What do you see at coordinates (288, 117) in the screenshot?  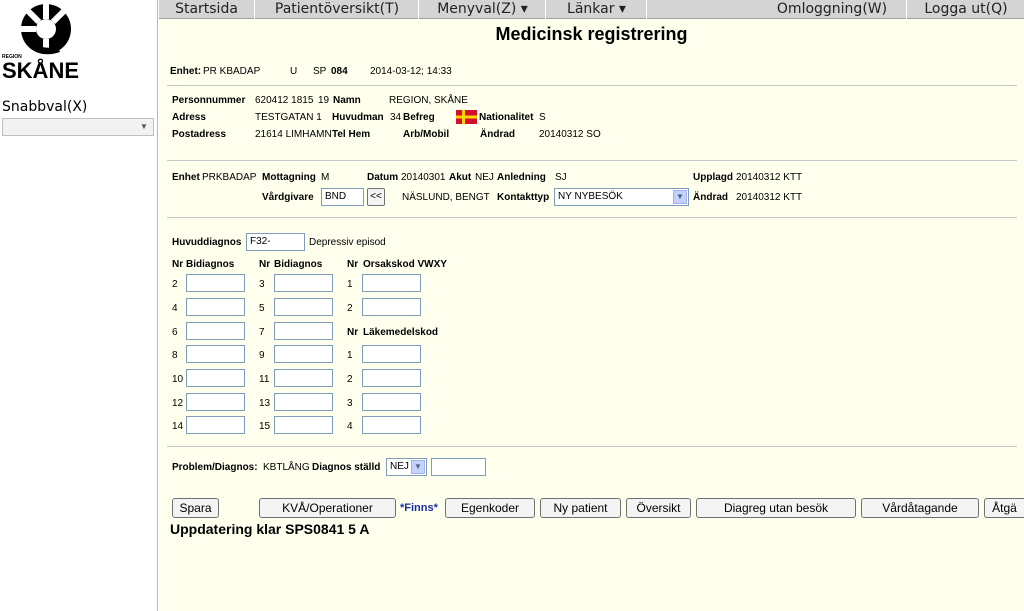 I see `adress-value: TESTGATAN 1` at bounding box center [288, 117].